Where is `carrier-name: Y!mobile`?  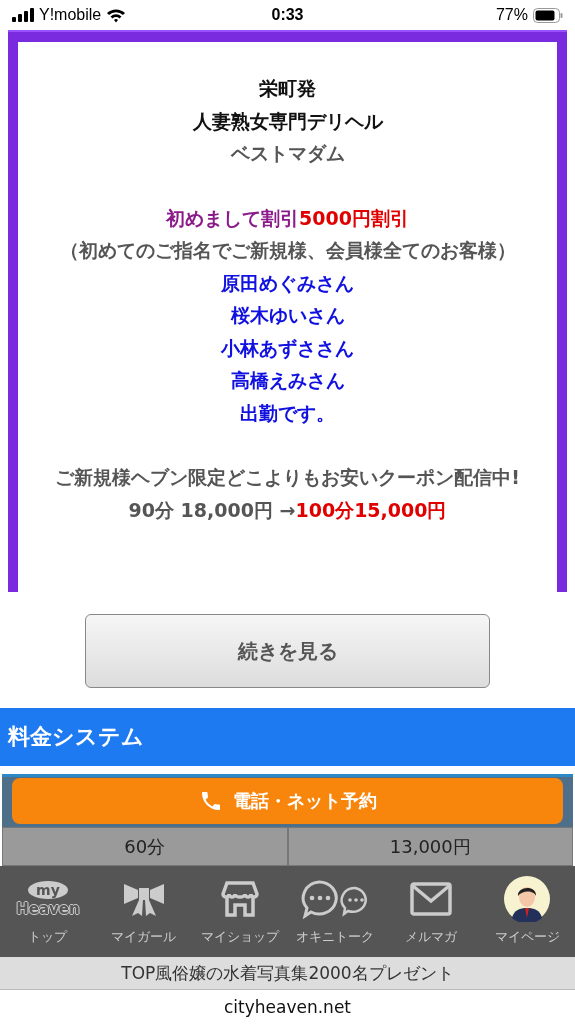 carrier-name: Y!mobile is located at coordinates (70, 15).